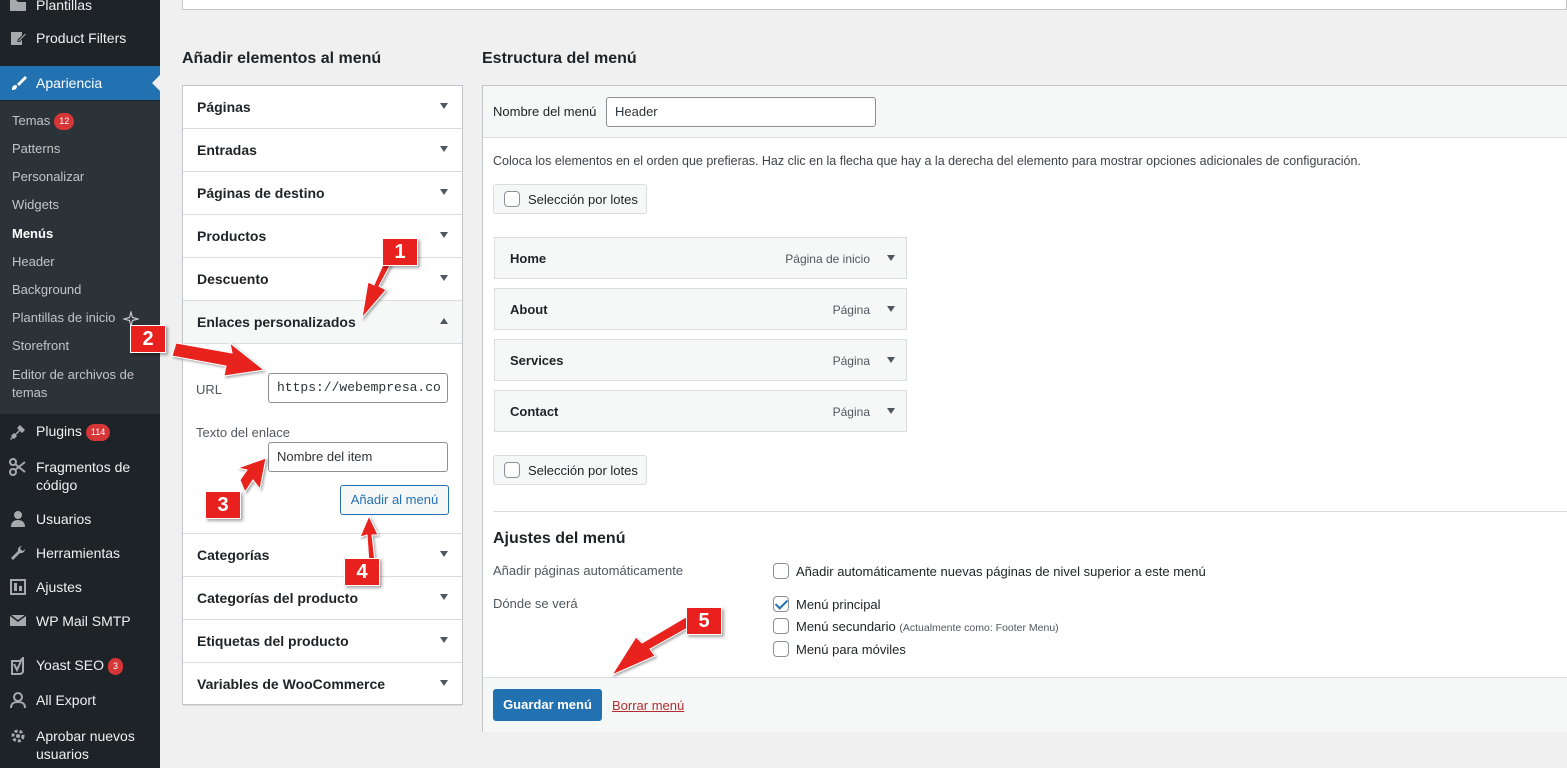 The image size is (1567, 768). What do you see at coordinates (223, 505) in the screenshot?
I see `annotation-badge-3: 3` at bounding box center [223, 505].